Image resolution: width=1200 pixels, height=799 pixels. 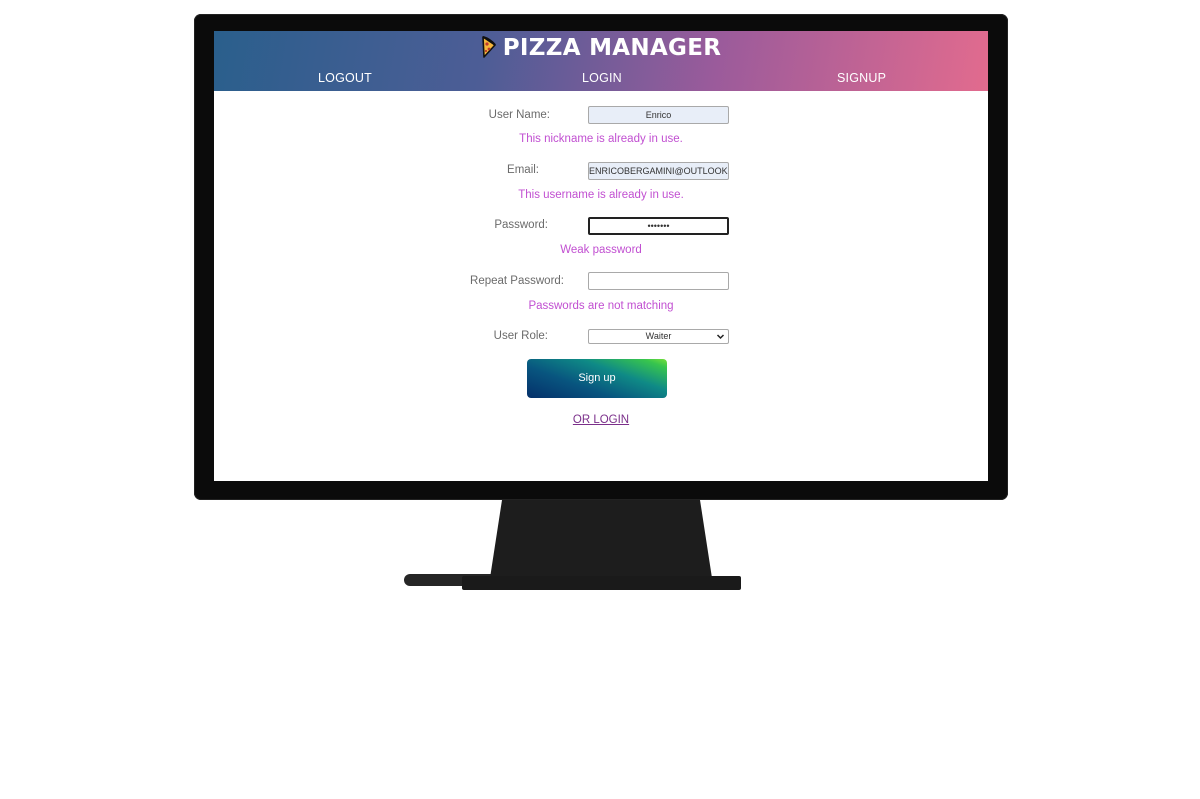 I want to click on pizza-slice-icon, so click(x=489, y=49).